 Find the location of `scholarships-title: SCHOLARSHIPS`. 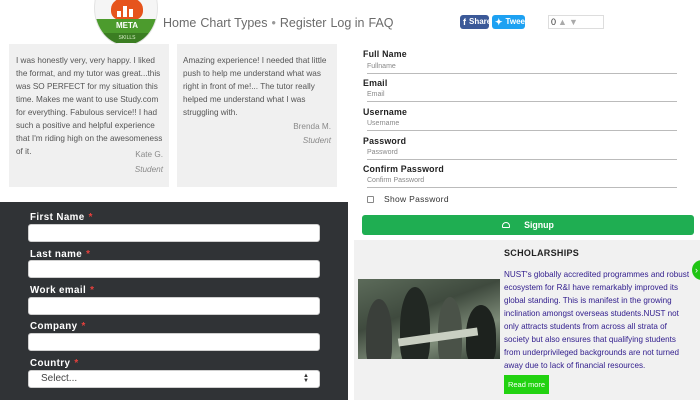

scholarships-title: SCHOLARSHIPS is located at coordinates (542, 253).